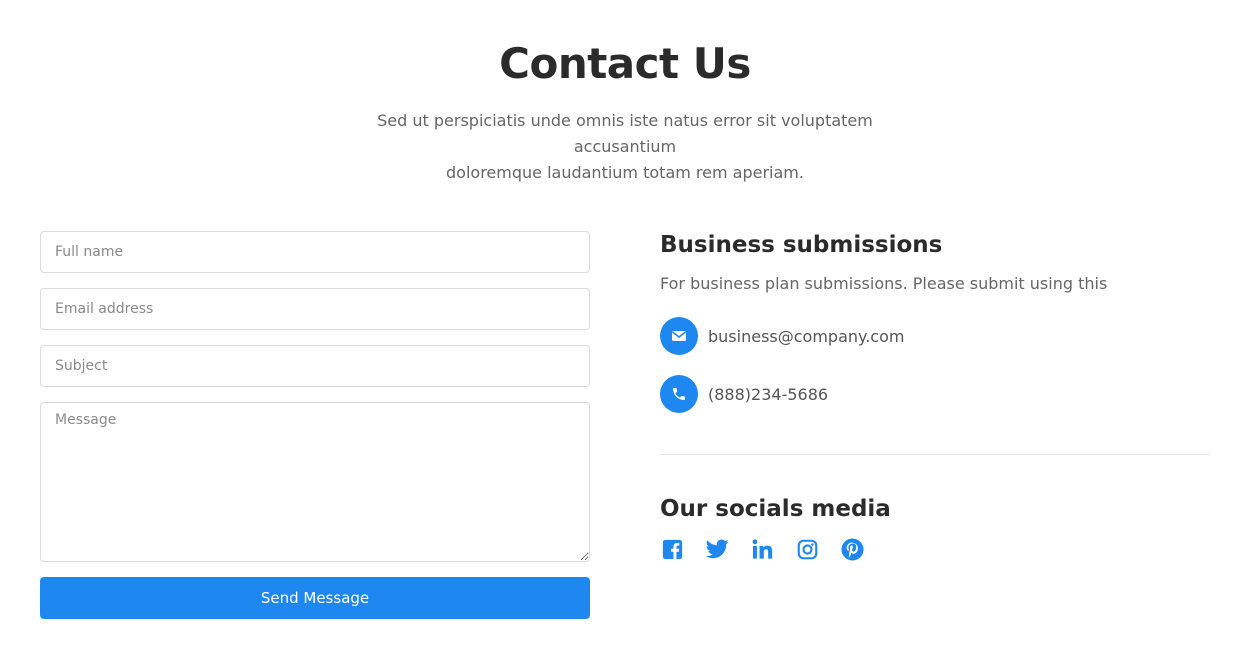  What do you see at coordinates (625, 63) in the screenshot?
I see `page-title: Contact Us` at bounding box center [625, 63].